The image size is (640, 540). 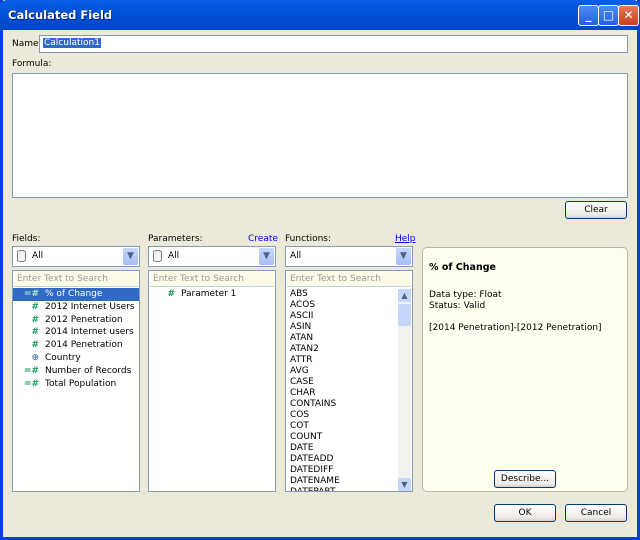 What do you see at coordinates (81, 383) in the screenshot?
I see `list-item-label: Total Population` at bounding box center [81, 383].